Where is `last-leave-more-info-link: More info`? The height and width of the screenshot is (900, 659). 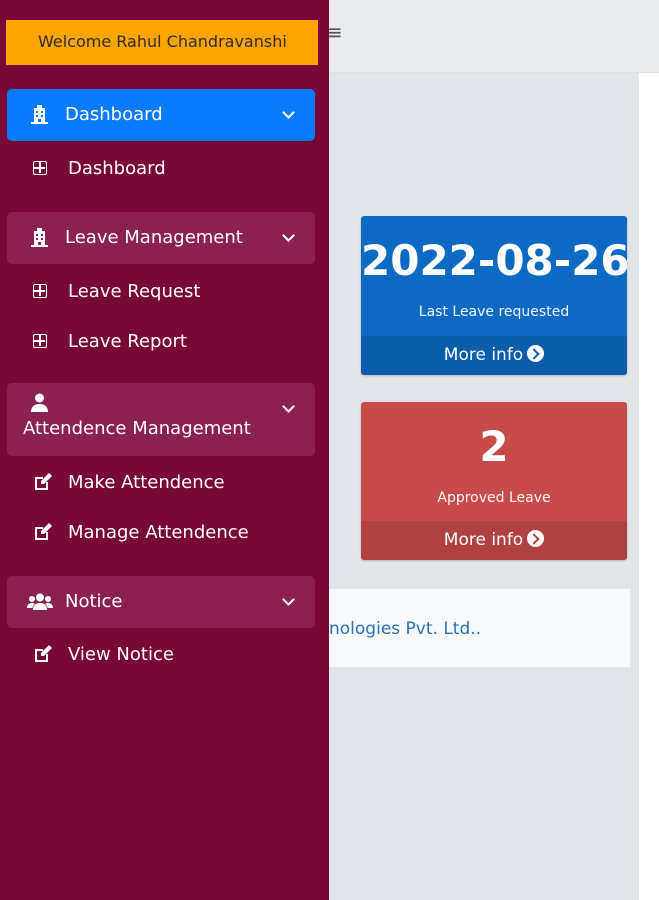 last-leave-more-info-link: More info is located at coordinates (494, 355).